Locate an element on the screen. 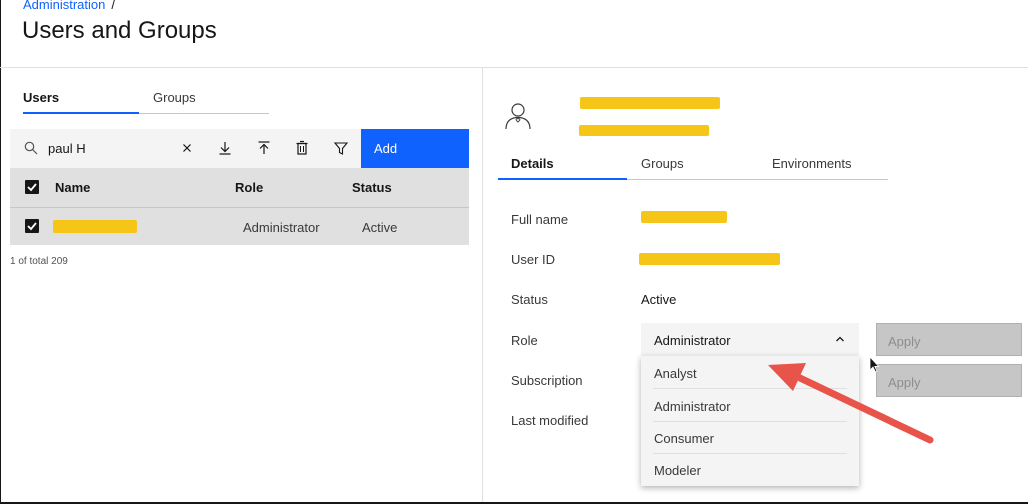 The width and height of the screenshot is (1028, 504). annotation-overlay is located at coordinates (851, 399).